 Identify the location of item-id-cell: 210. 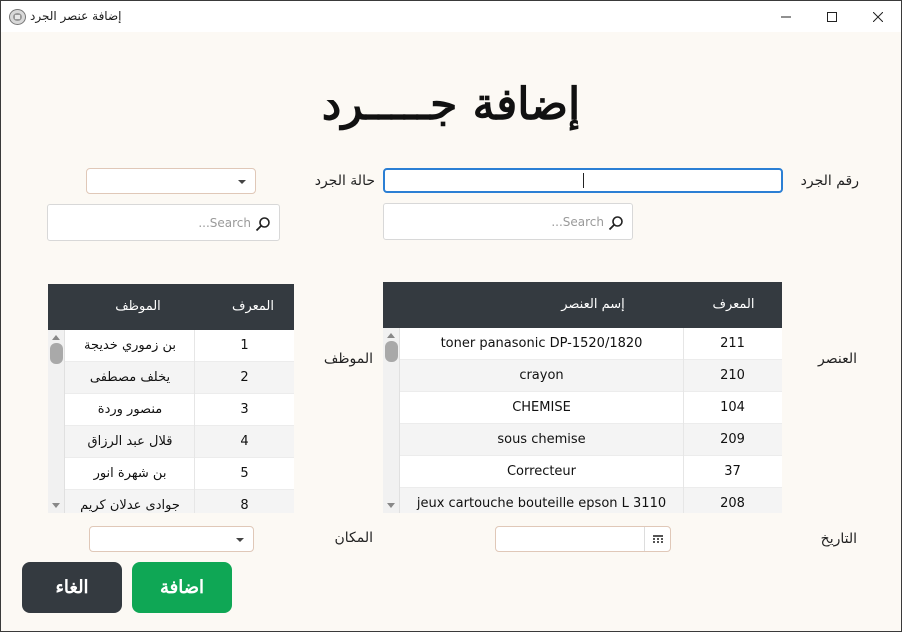
(732, 375).